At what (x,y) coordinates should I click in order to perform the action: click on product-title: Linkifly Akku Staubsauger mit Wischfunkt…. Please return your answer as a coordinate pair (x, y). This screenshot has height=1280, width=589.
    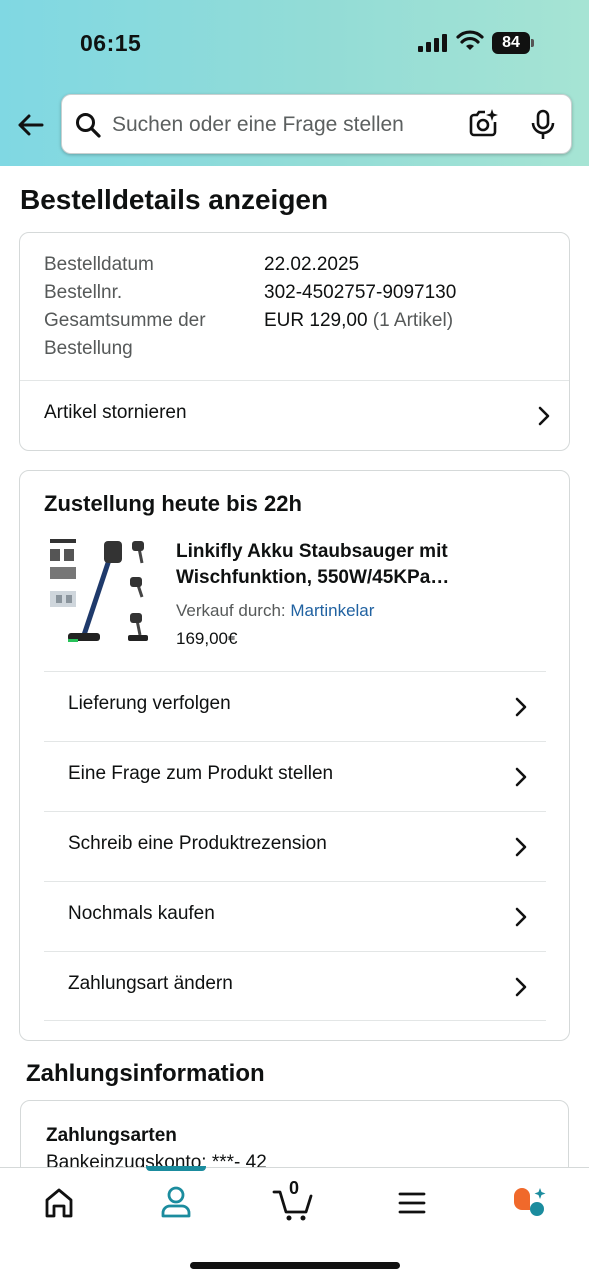
    Looking at the image, I should click on (362, 565).